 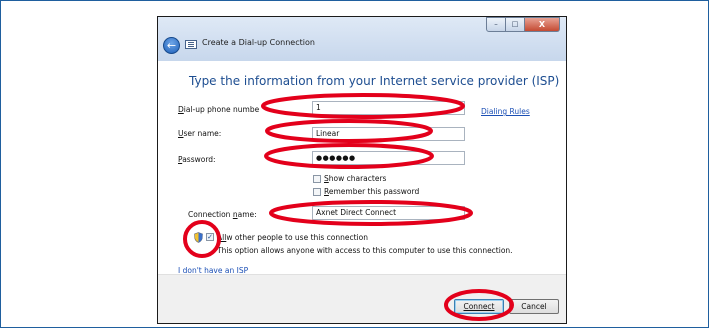 I want to click on allow-others-label: Allw other people to use this connection, so click(x=292, y=237).